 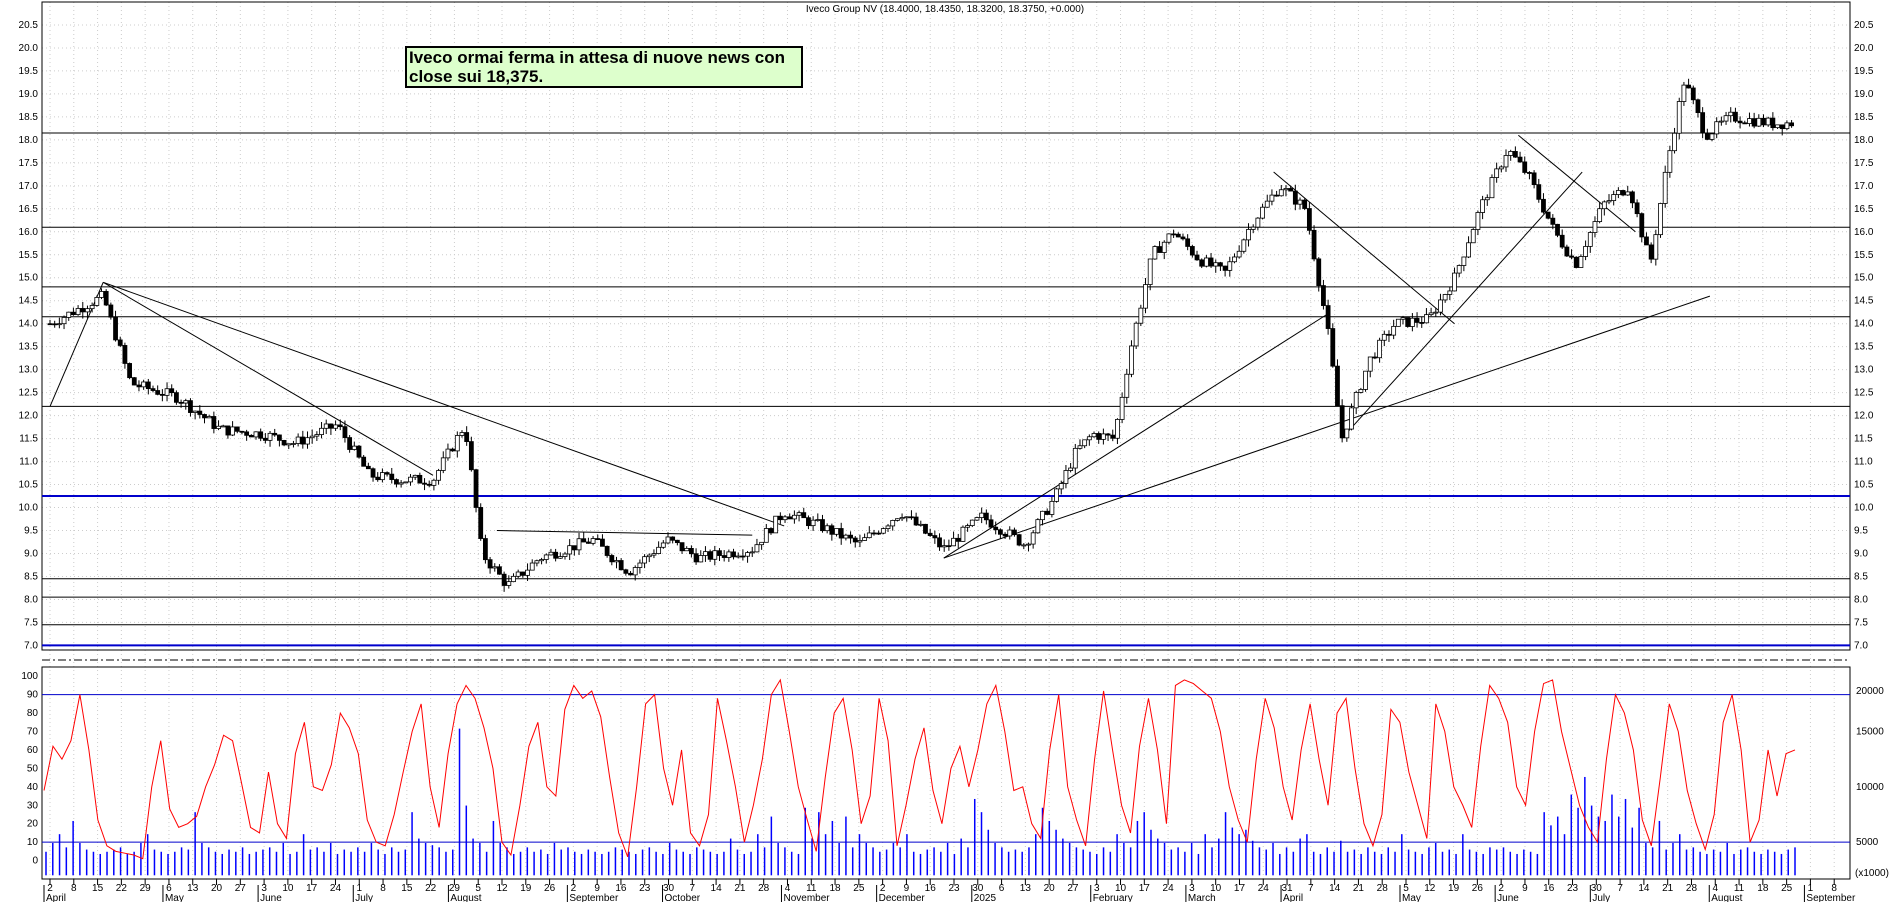 I want to click on price-tick-label: 14.0, so click(x=29, y=324).